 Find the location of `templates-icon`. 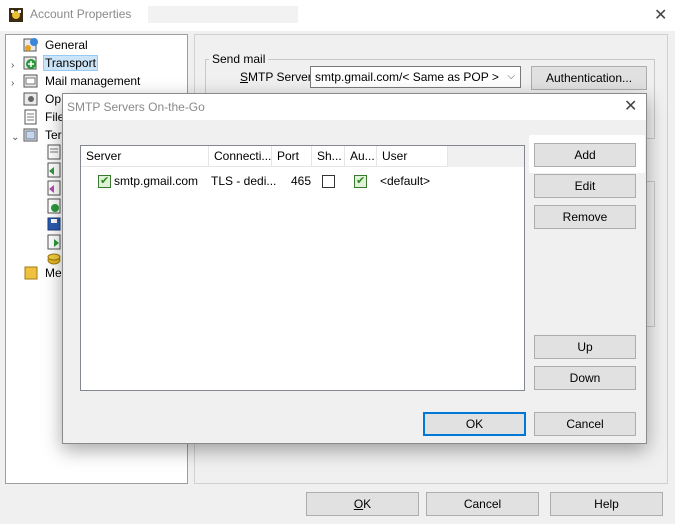

templates-icon is located at coordinates (31, 135).